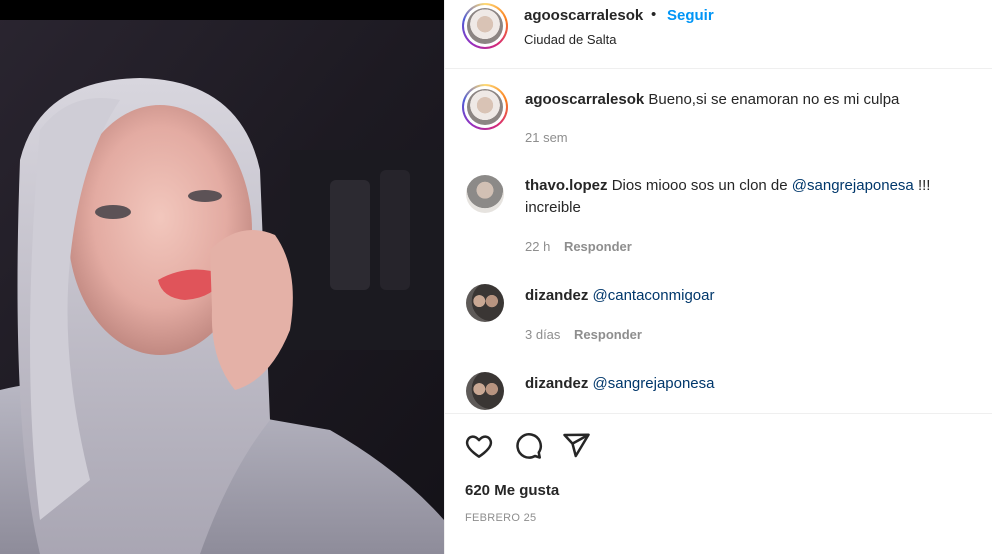  What do you see at coordinates (718, 483) in the screenshot?
I see `post-actions: 620 Me gusta FEBRERO 25` at bounding box center [718, 483].